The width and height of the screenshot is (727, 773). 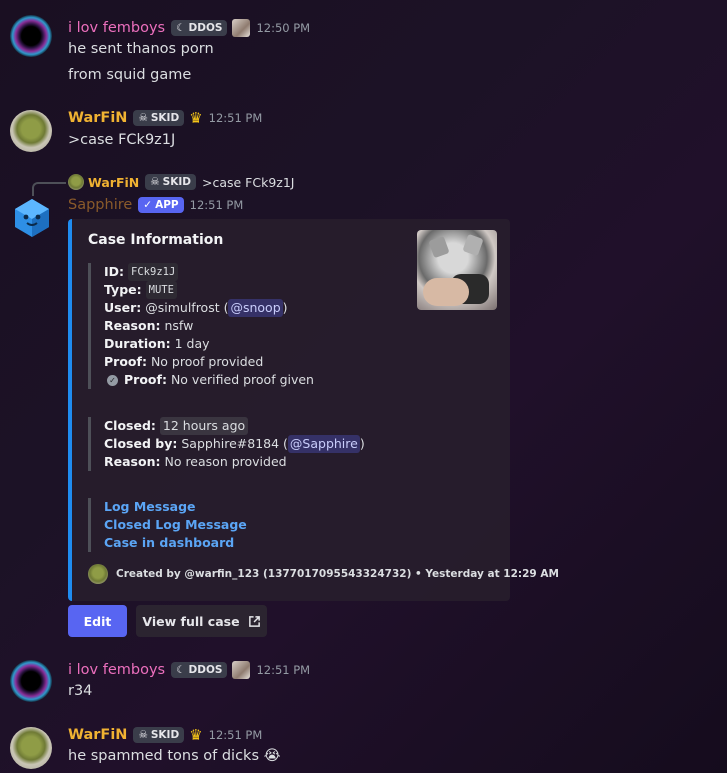 I want to click on field-reason: Reason: nsfw, so click(x=149, y=325).